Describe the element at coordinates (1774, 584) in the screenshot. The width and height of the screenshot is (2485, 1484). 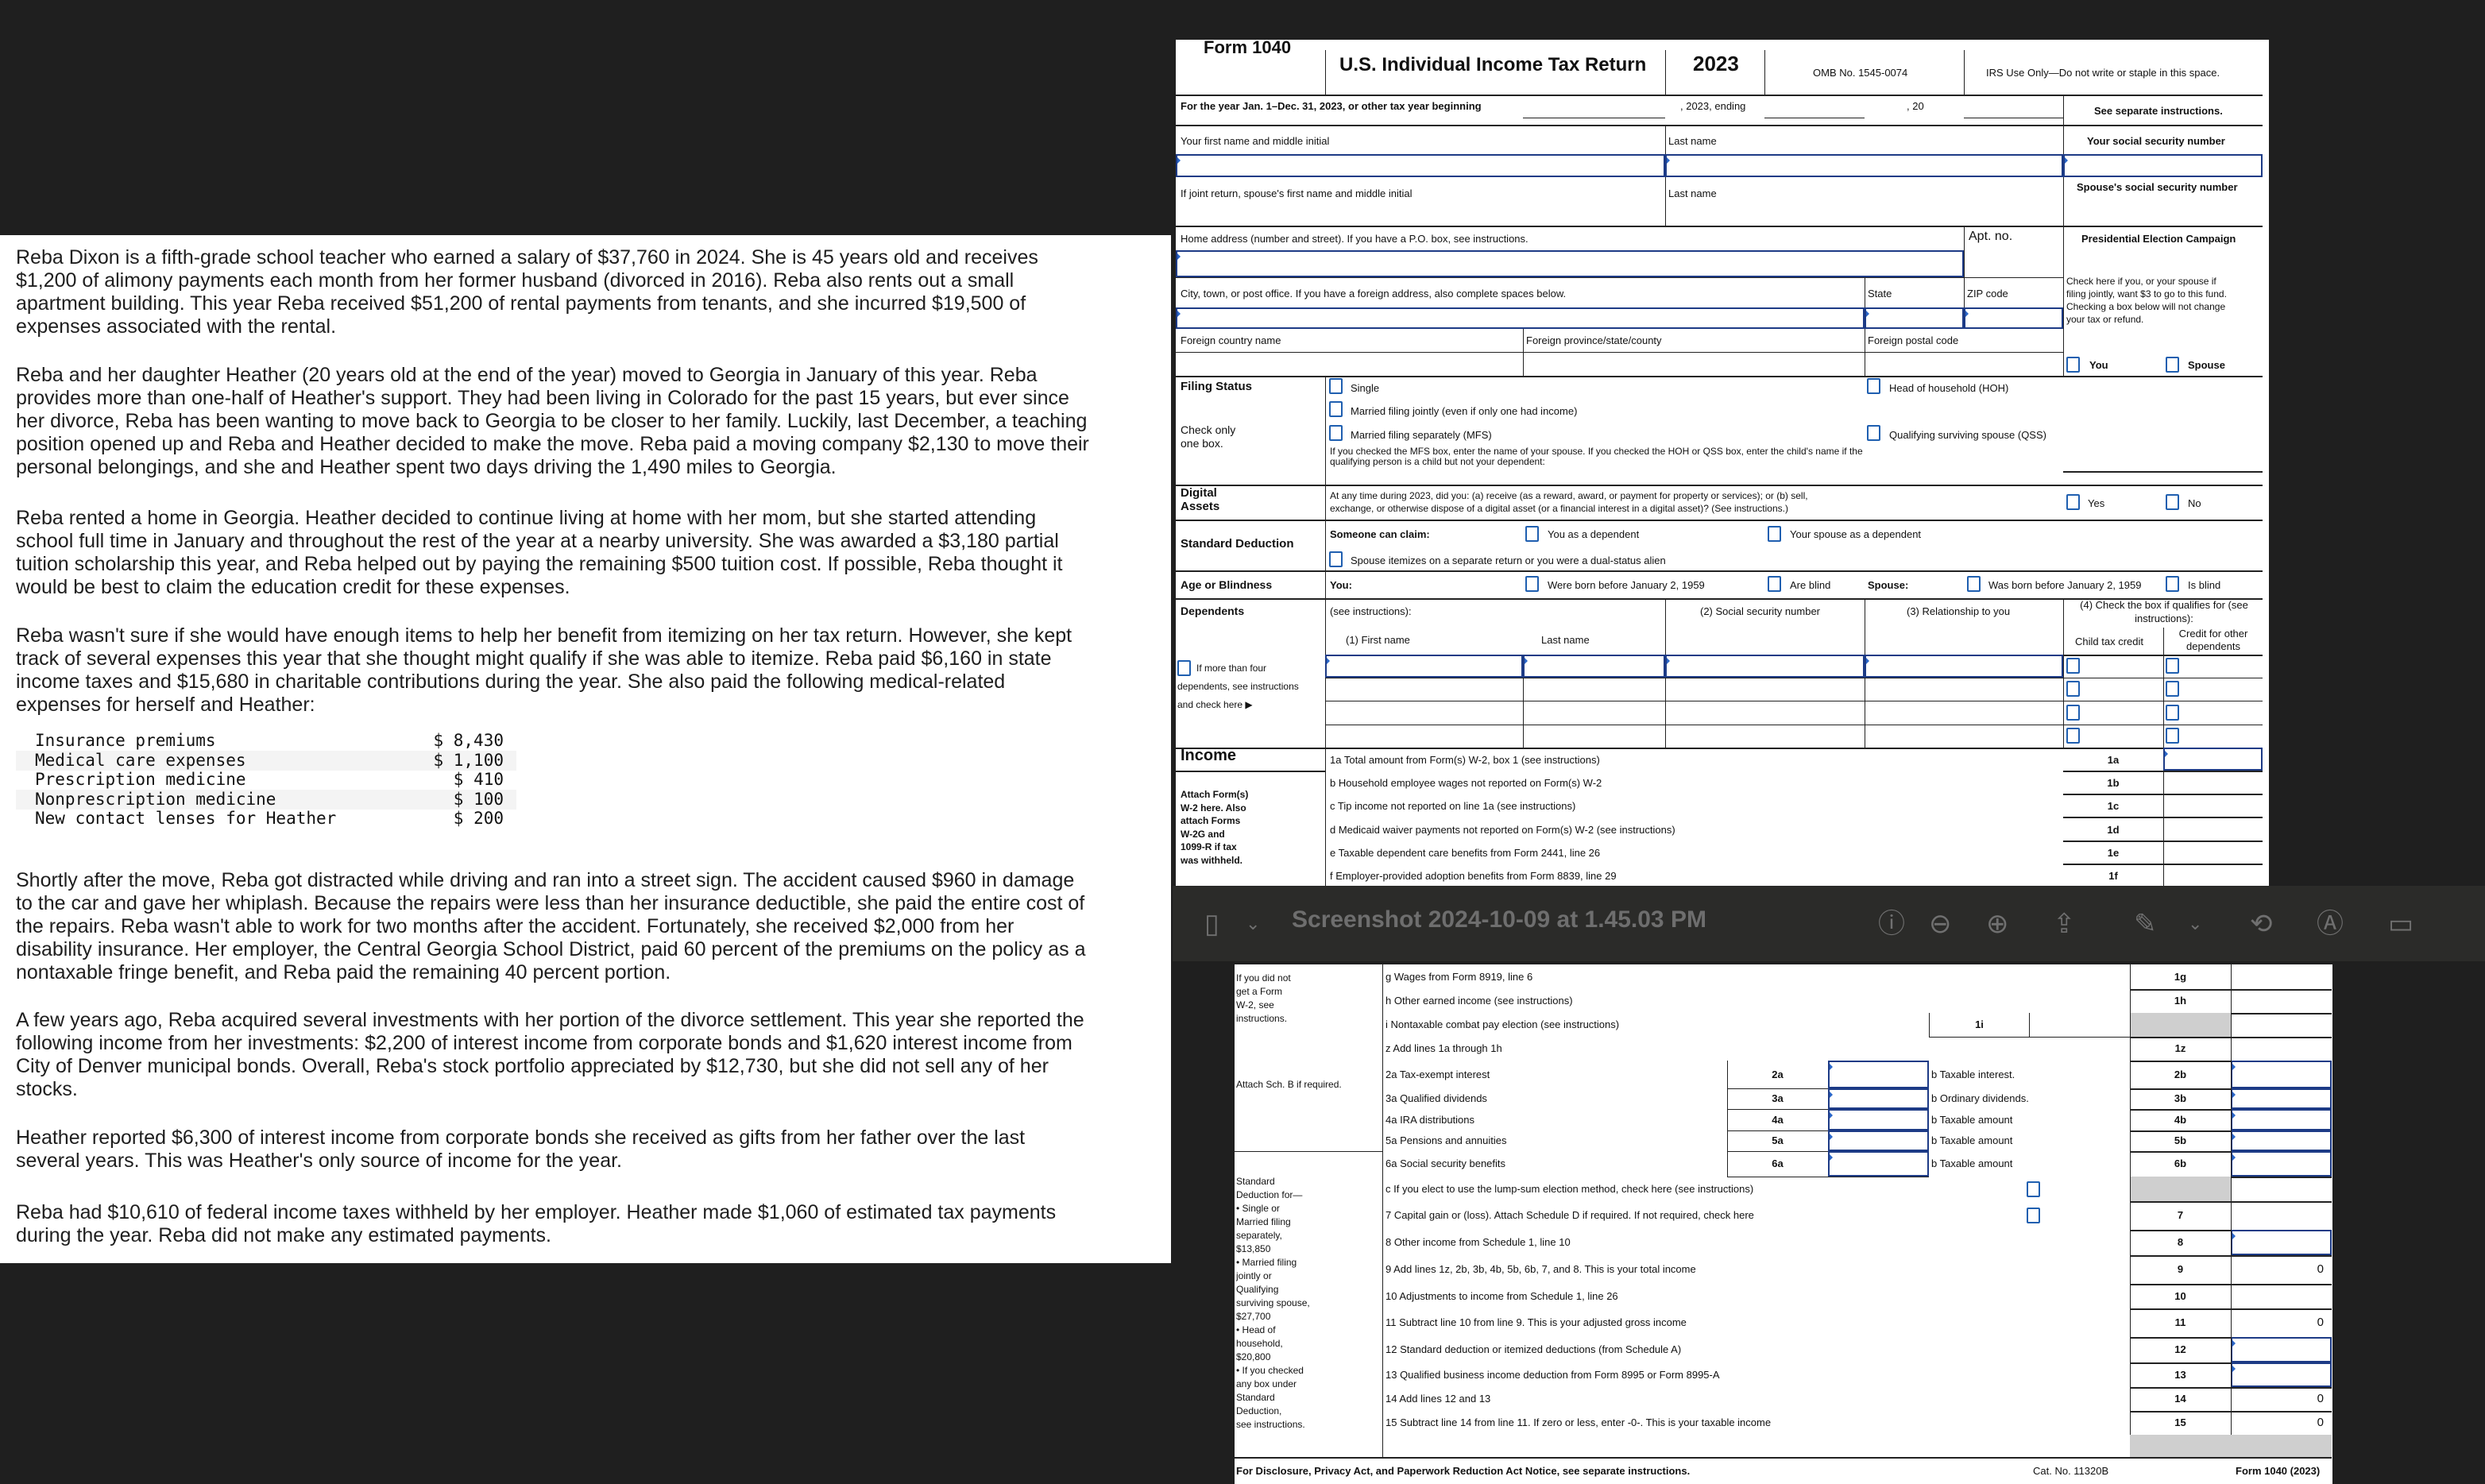
I see `you-blind-checkbox` at that location.